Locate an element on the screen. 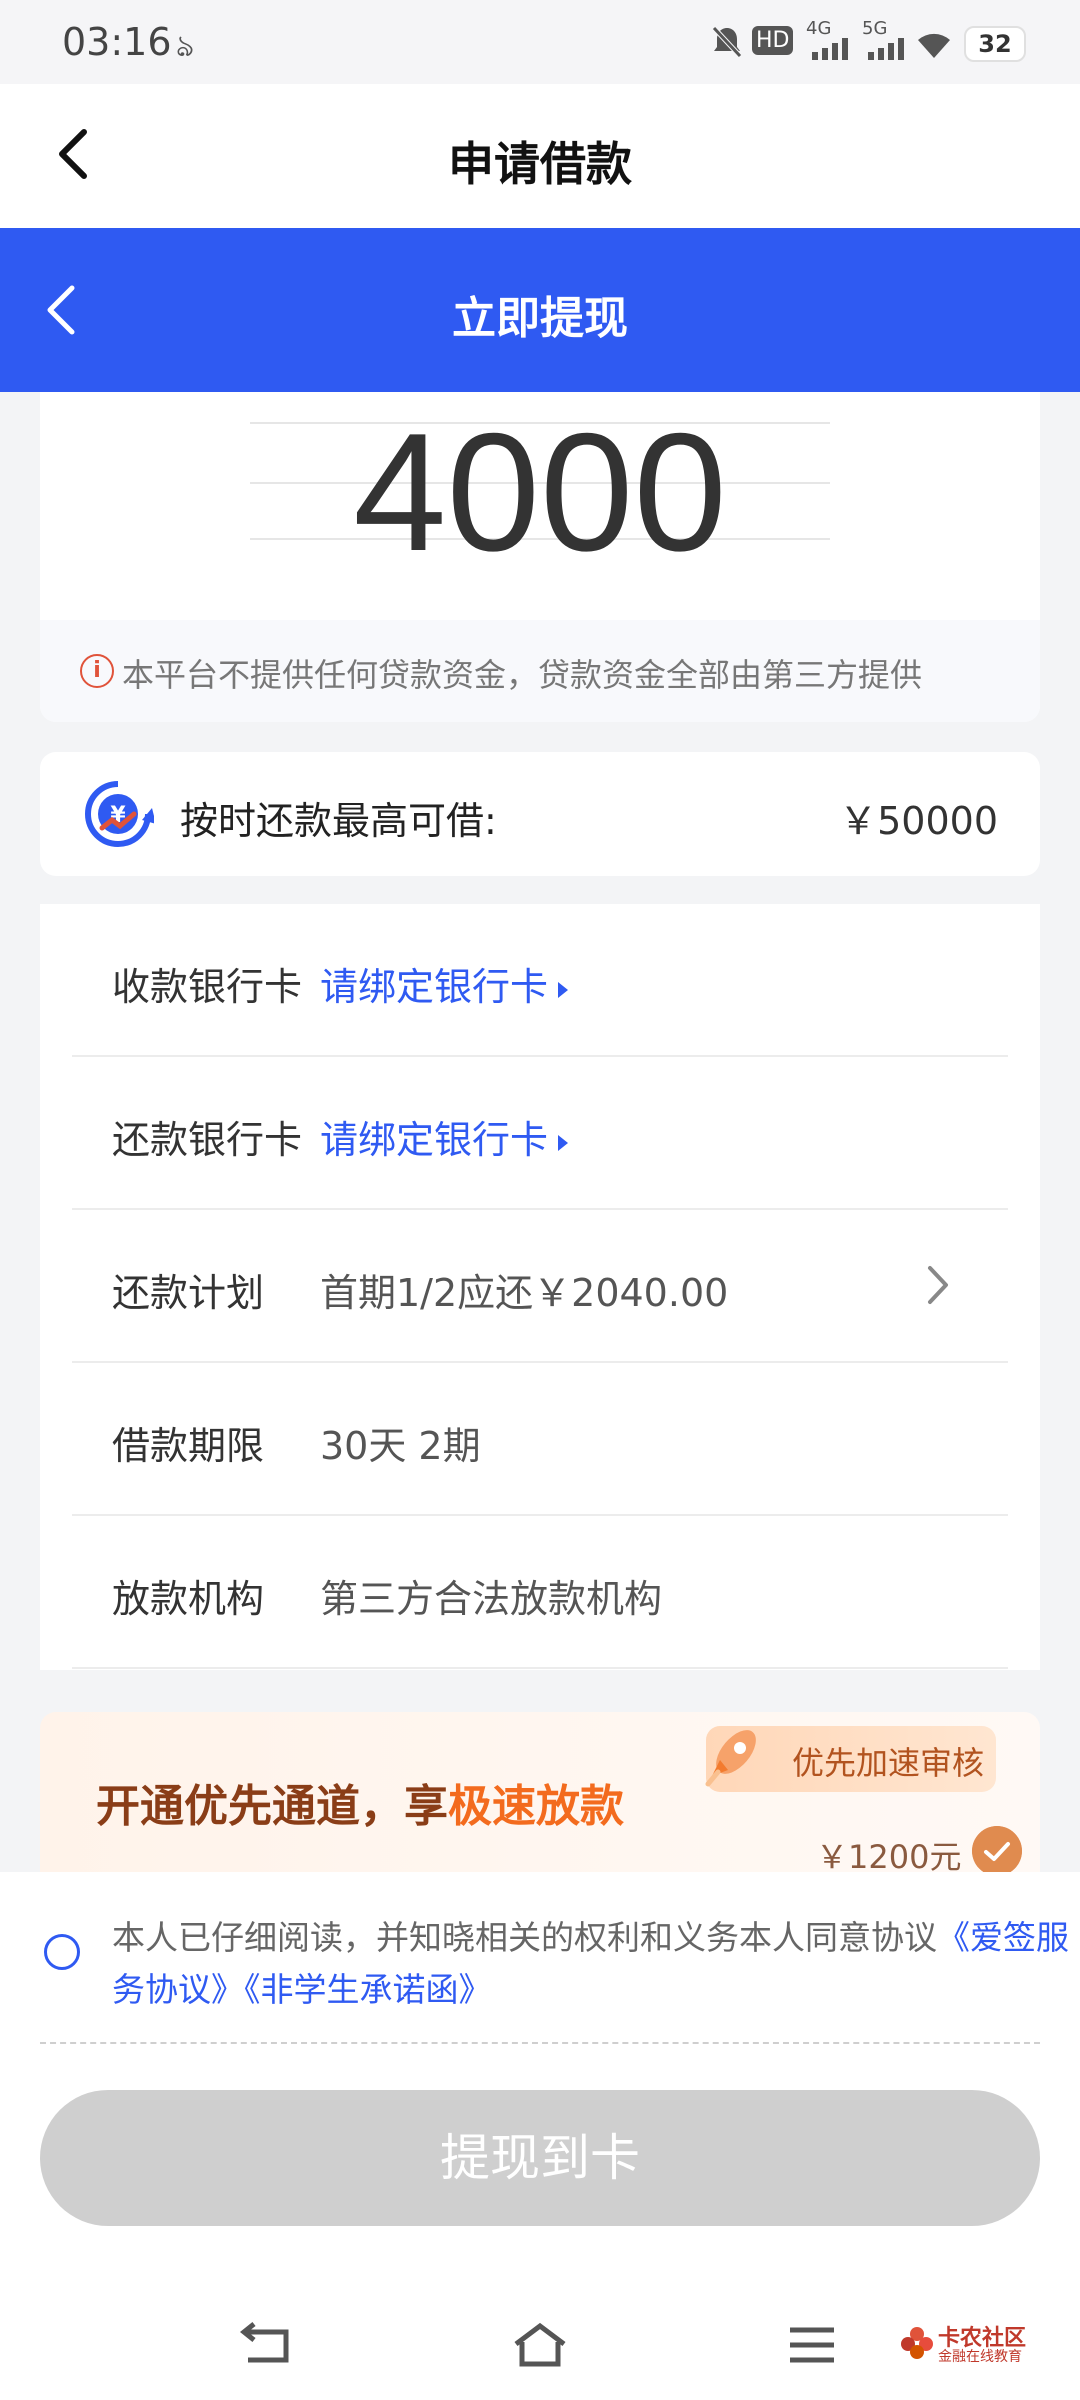 This screenshot has height=2400, width=1080. promo-price: ￥1200元 is located at coordinates (889, 1855).